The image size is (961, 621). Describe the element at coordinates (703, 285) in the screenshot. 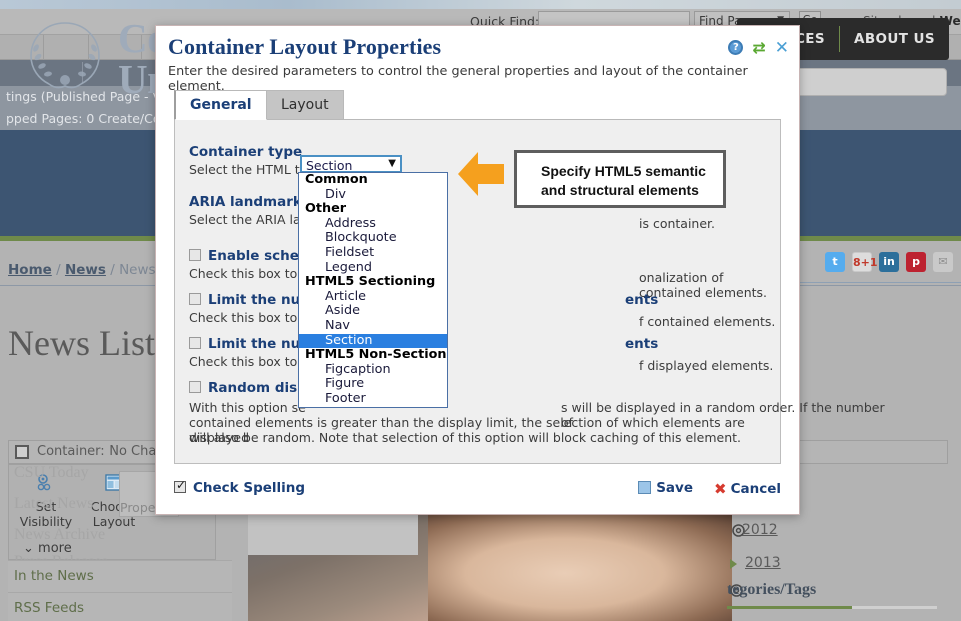

I see `enable-scheduling-help-tail: onalization of contained elements.` at that location.